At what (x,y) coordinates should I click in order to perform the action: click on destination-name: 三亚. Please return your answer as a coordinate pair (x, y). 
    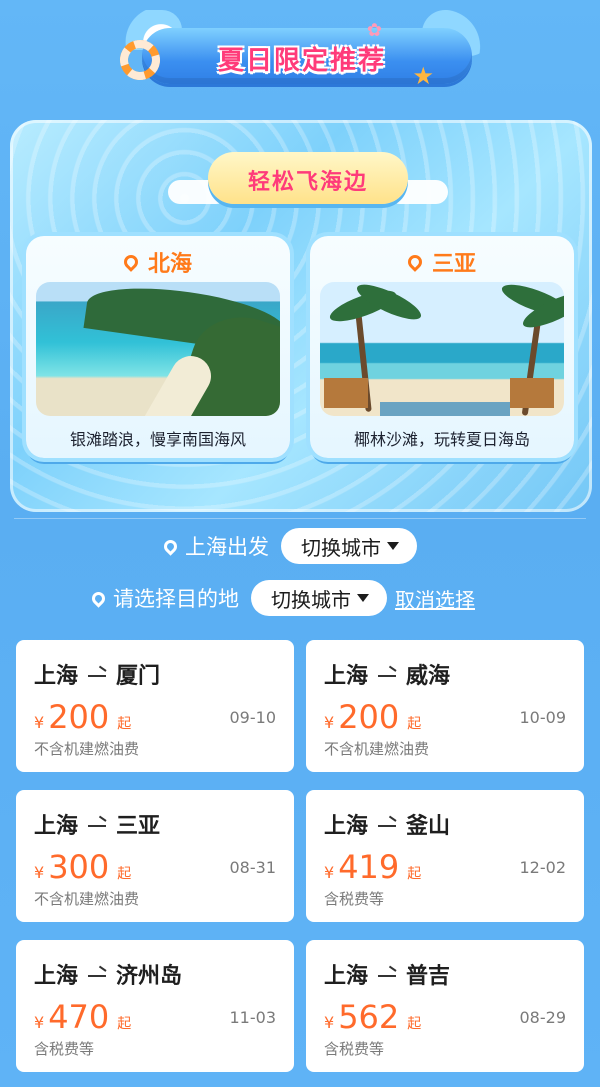
    Looking at the image, I should click on (453, 264).